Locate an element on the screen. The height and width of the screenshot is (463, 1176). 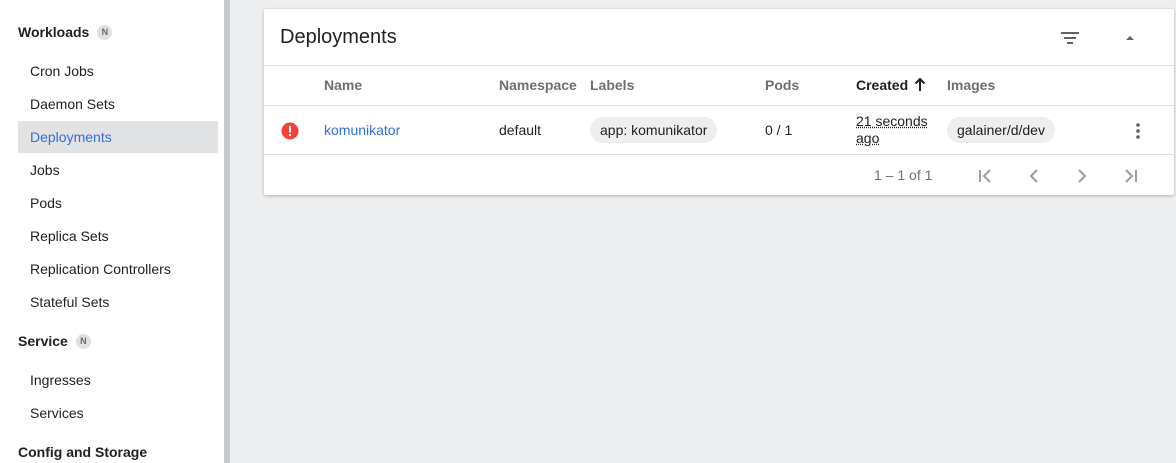
column-header-created: Created is located at coordinates (891, 85).